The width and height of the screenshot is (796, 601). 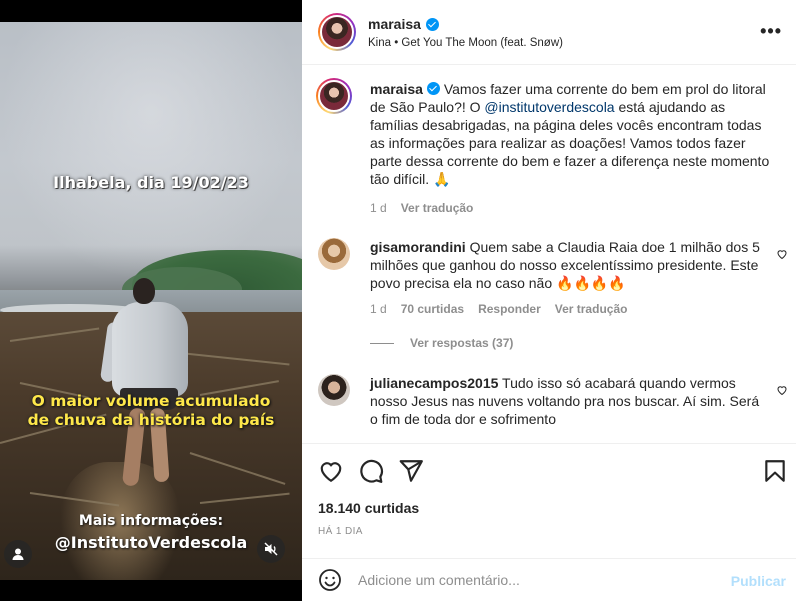 What do you see at coordinates (368, 508) in the screenshot?
I see `likes-count: 18.140 curtidas` at bounding box center [368, 508].